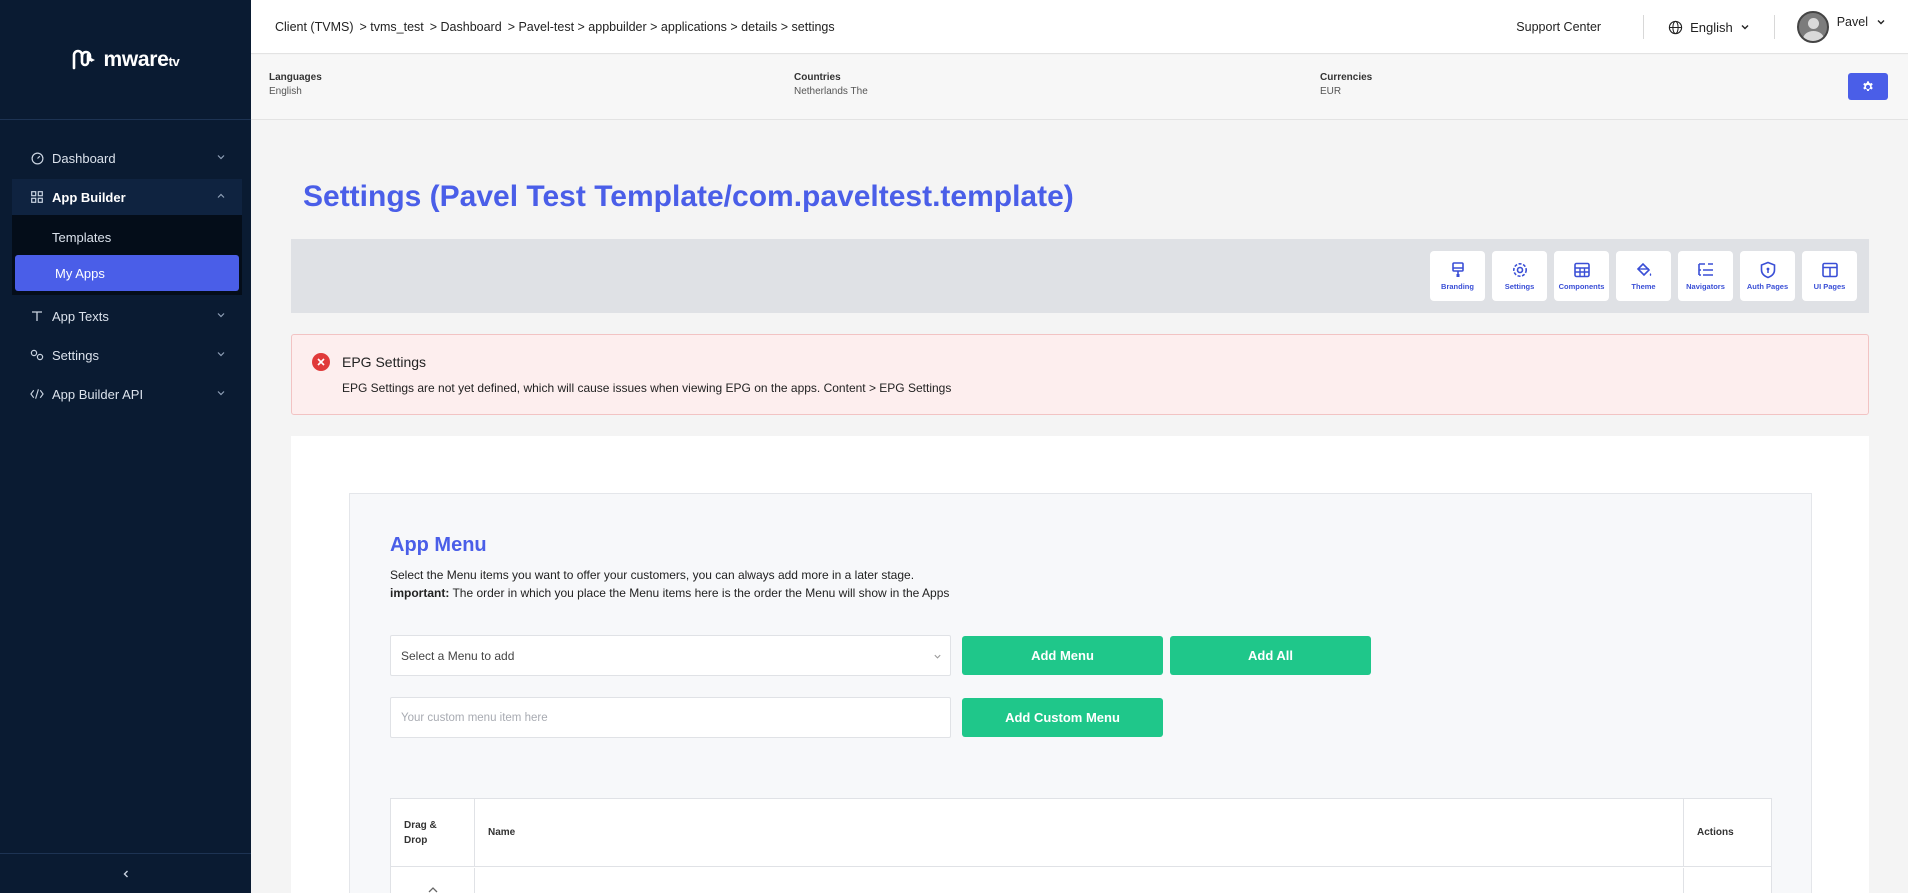 The height and width of the screenshot is (893, 1908). Describe the element at coordinates (466, 27) in the screenshot. I see `breadcrumb-dashboard: > Dashboard` at that location.